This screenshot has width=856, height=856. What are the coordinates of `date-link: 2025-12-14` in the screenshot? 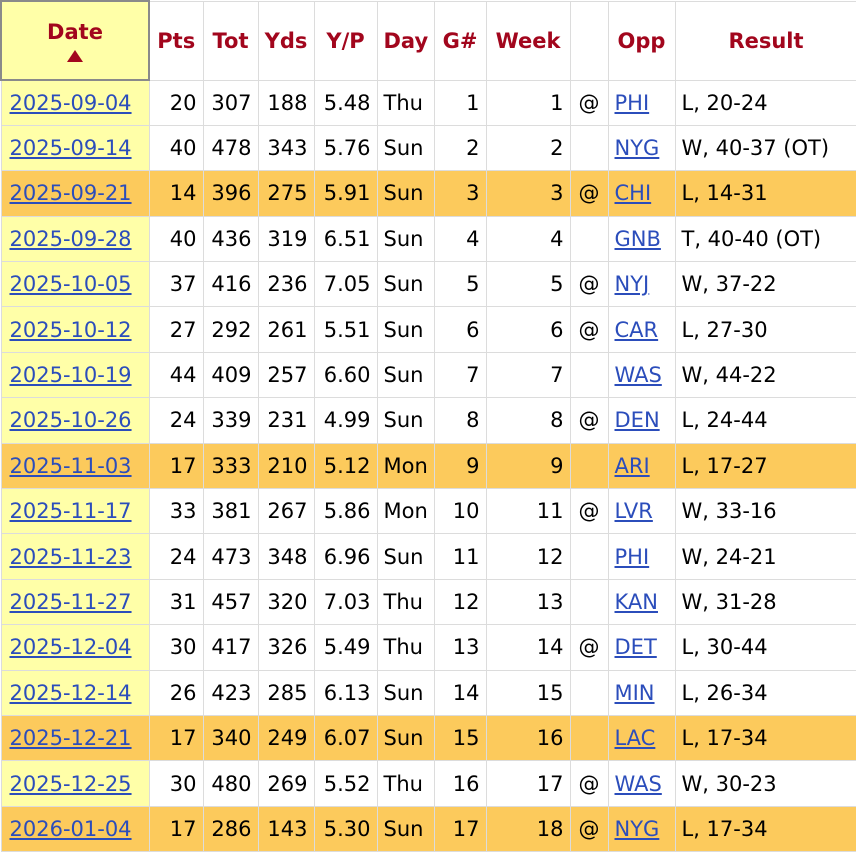 It's located at (71, 693).